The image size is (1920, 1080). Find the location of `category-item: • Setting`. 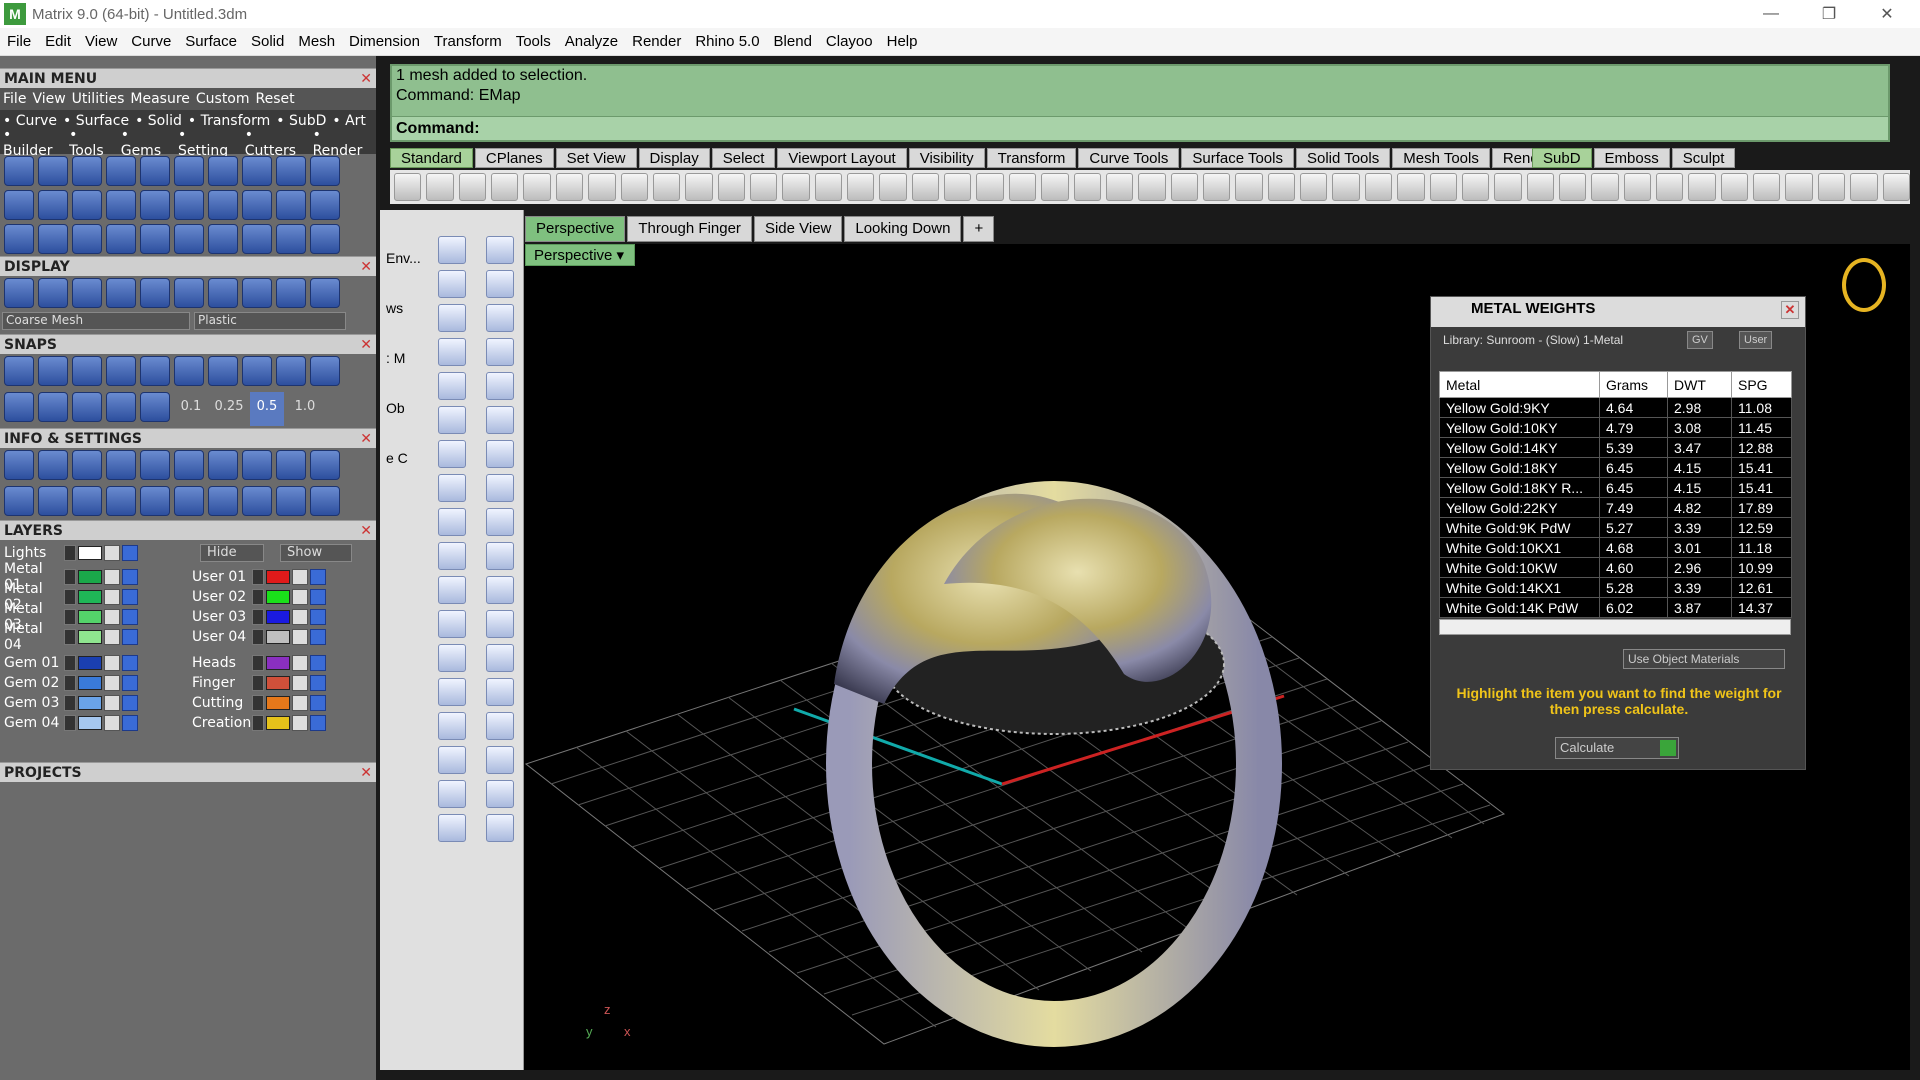

category-item: • Setting is located at coordinates (208, 143).